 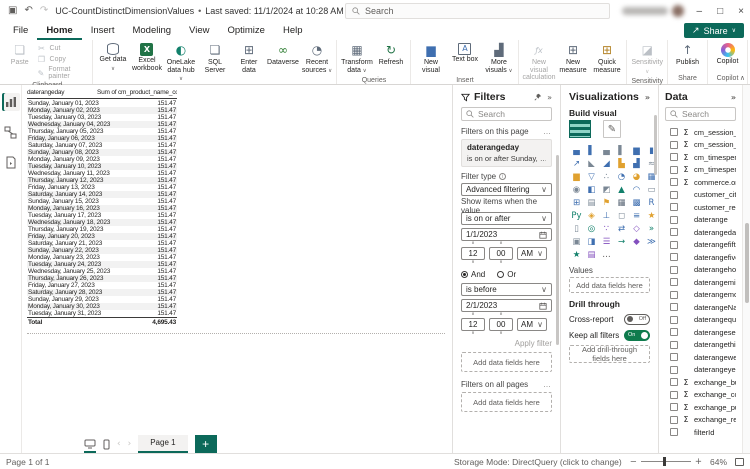 I want to click on data-search-input: Search, so click(x=700, y=114).